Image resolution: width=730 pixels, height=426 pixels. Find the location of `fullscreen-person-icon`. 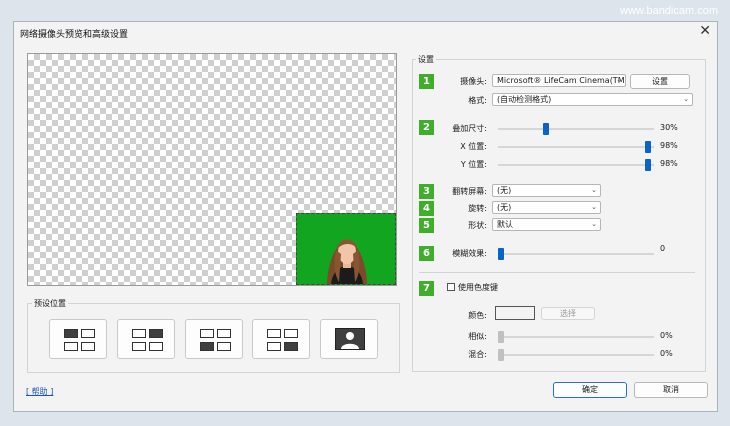

fullscreen-person-icon is located at coordinates (350, 339).